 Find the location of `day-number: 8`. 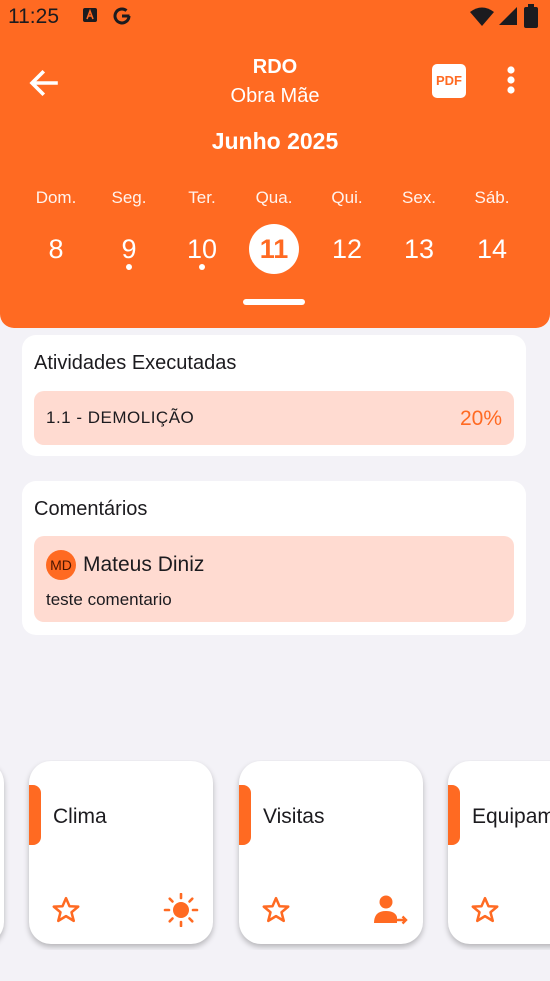

day-number: 8 is located at coordinates (56, 249).